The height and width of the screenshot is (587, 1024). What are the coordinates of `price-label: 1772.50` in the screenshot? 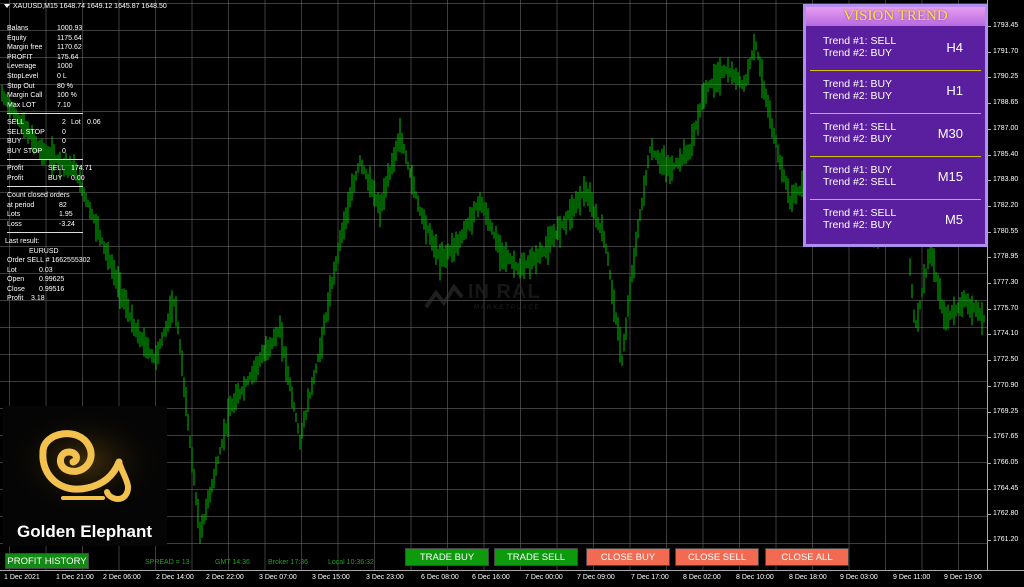 It's located at (1006, 360).